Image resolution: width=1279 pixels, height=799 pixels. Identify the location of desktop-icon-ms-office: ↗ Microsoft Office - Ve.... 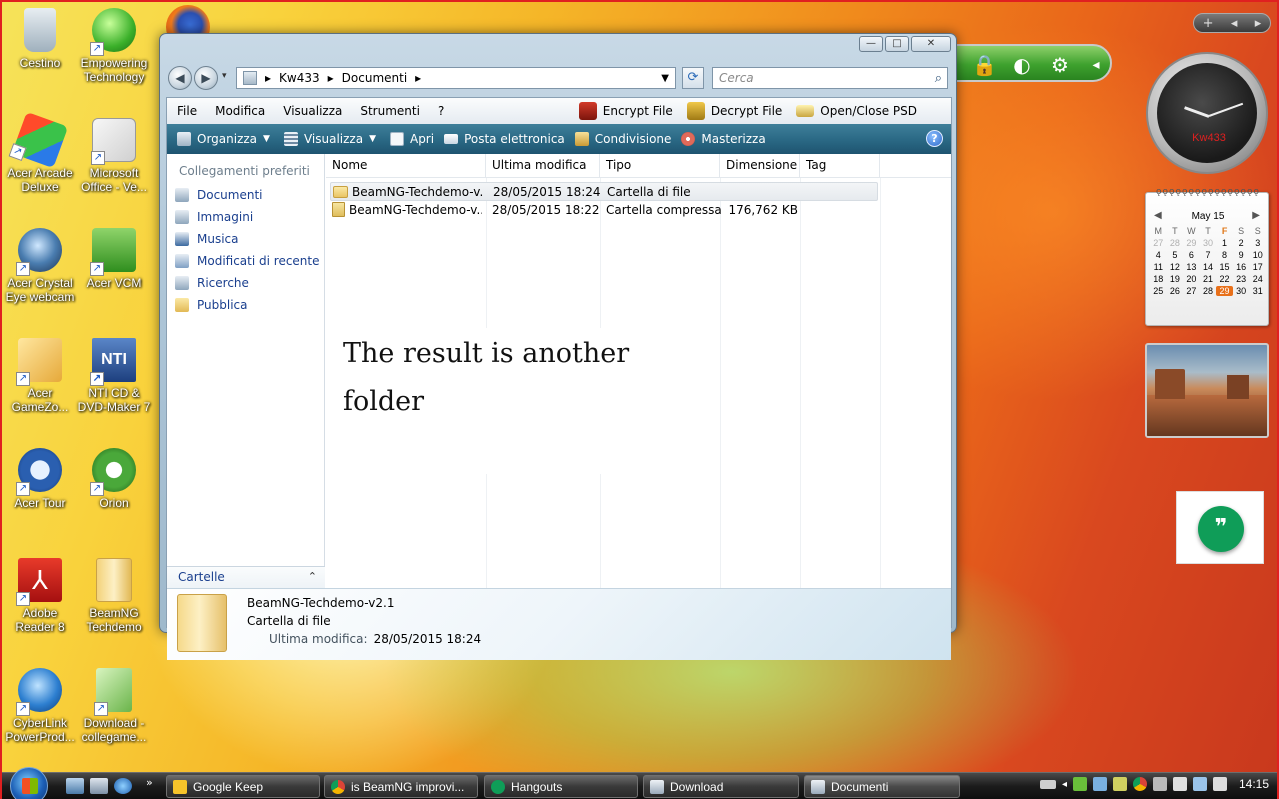
(114, 156).